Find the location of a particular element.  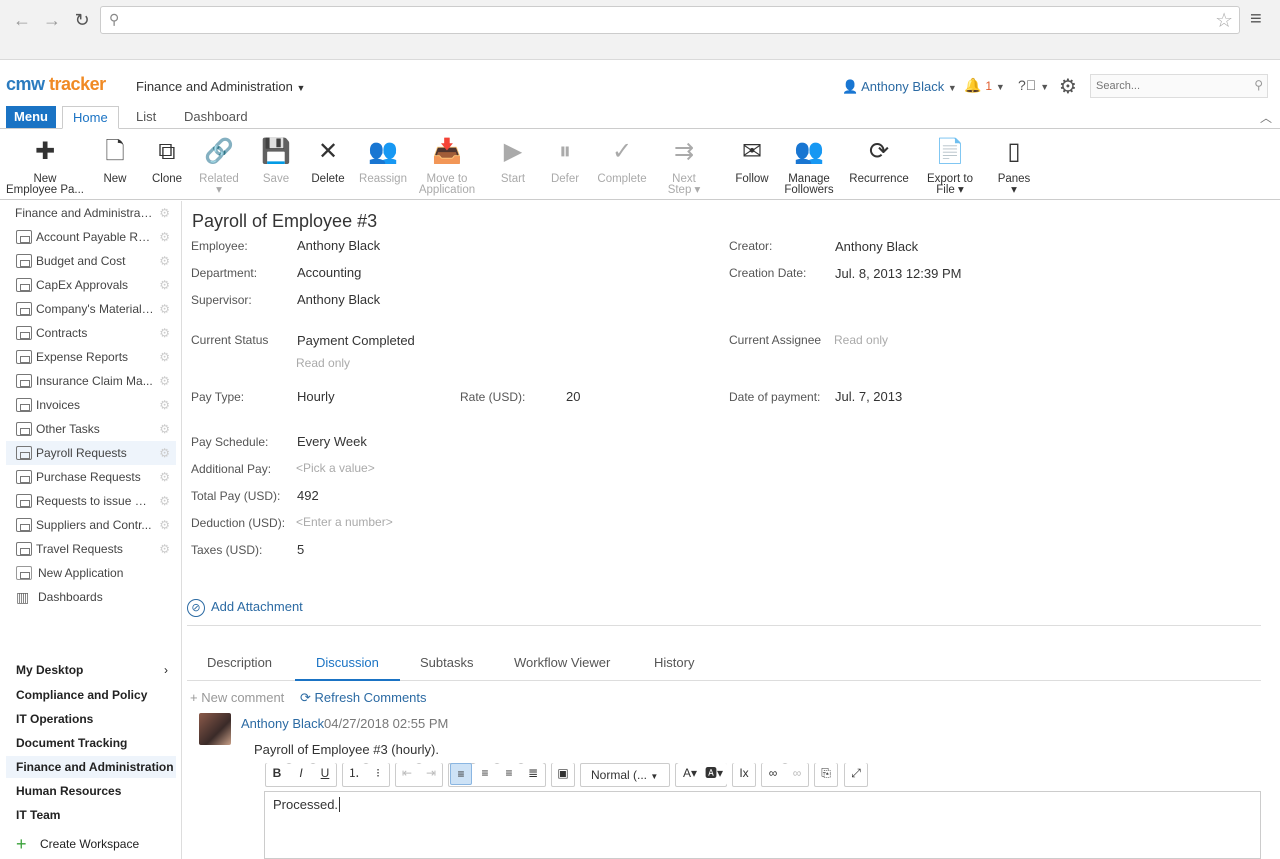

refresh-comments-button: ⟳ Refresh Comments is located at coordinates (363, 698).